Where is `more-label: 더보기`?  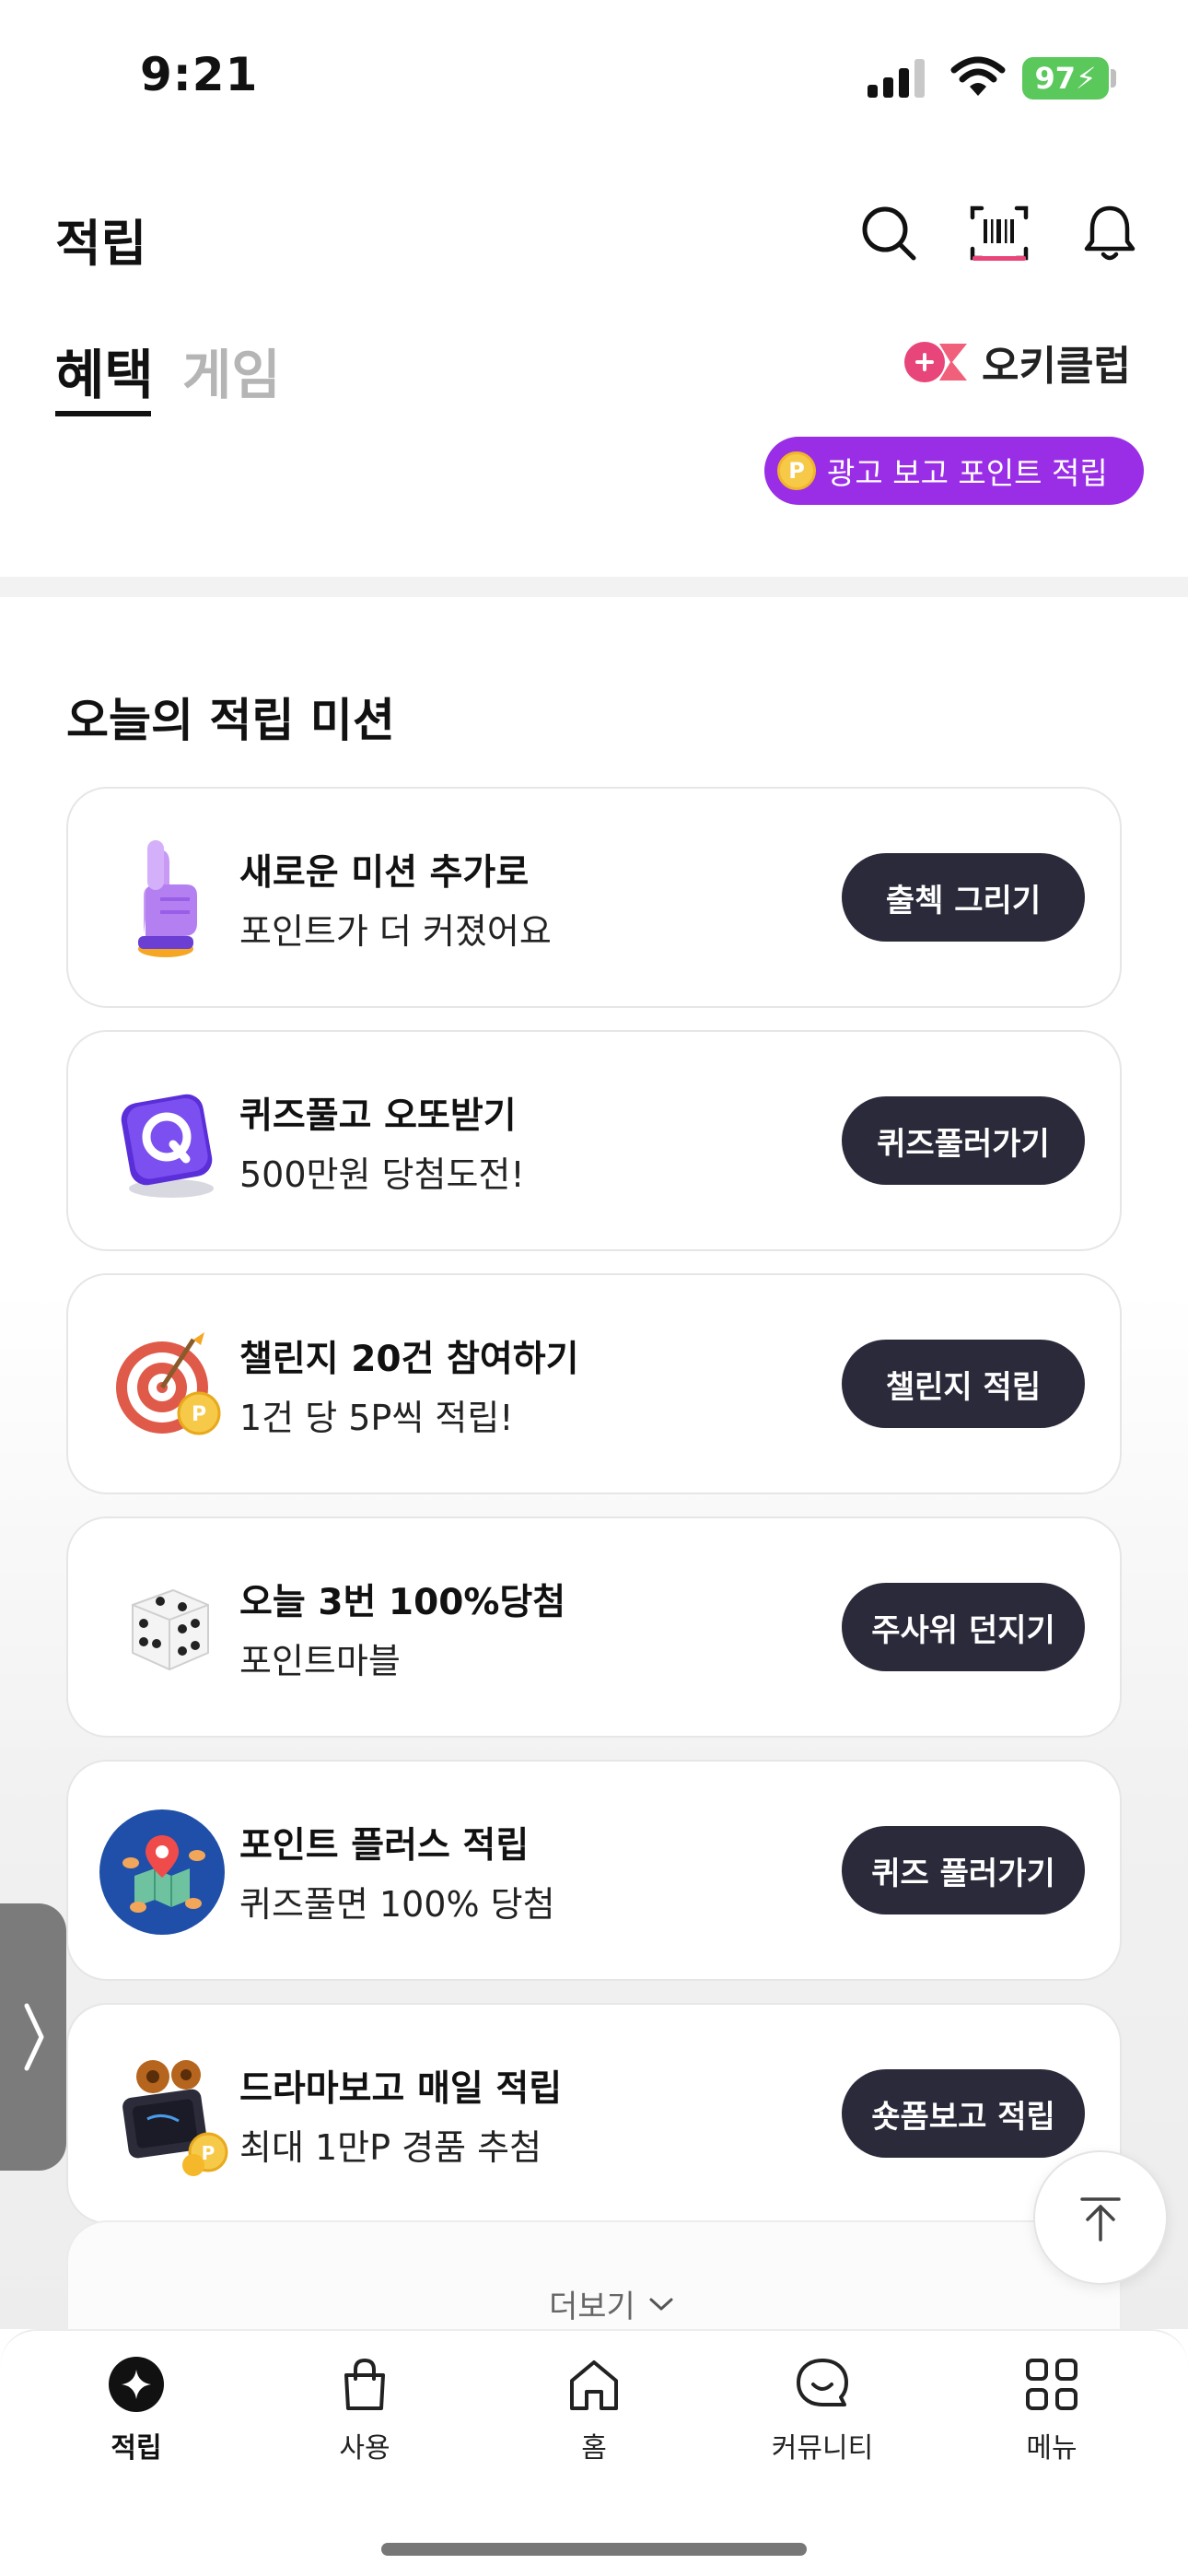 more-label: 더보기 is located at coordinates (592, 2307).